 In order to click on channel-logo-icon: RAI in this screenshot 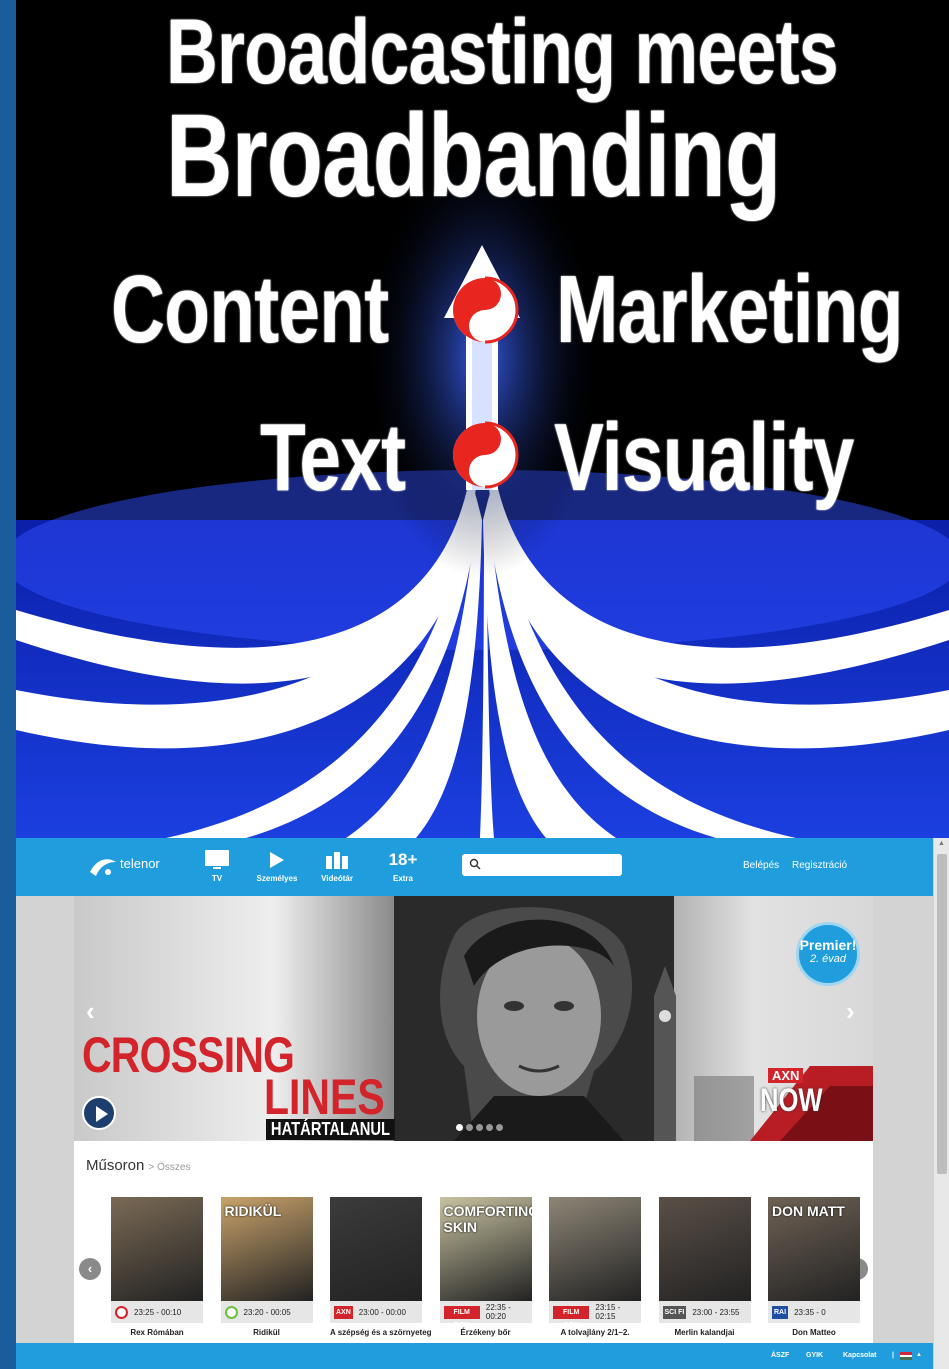, I will do `click(780, 1312)`.